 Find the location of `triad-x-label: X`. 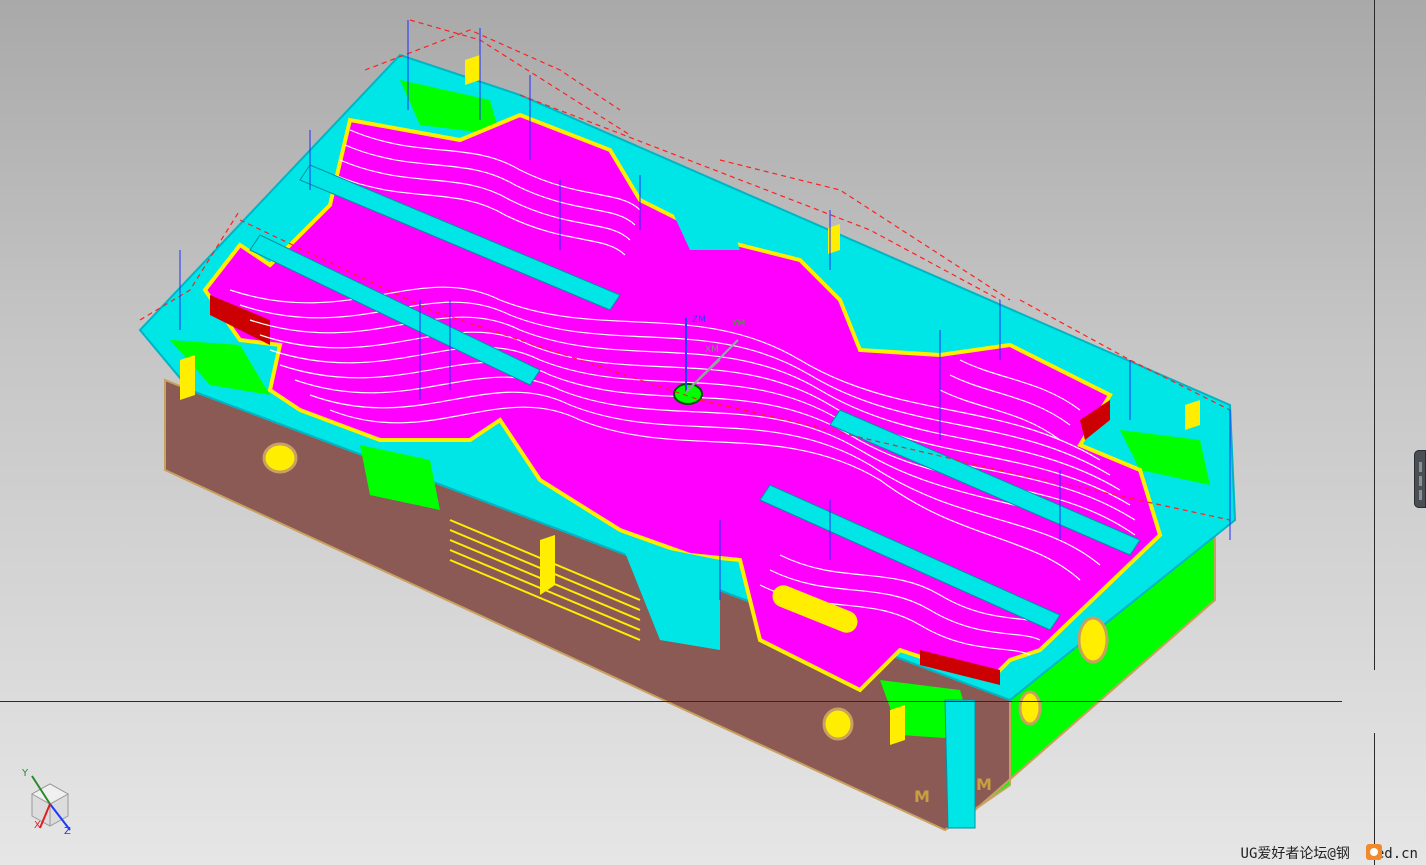

triad-x-label: X is located at coordinates (37, 825).